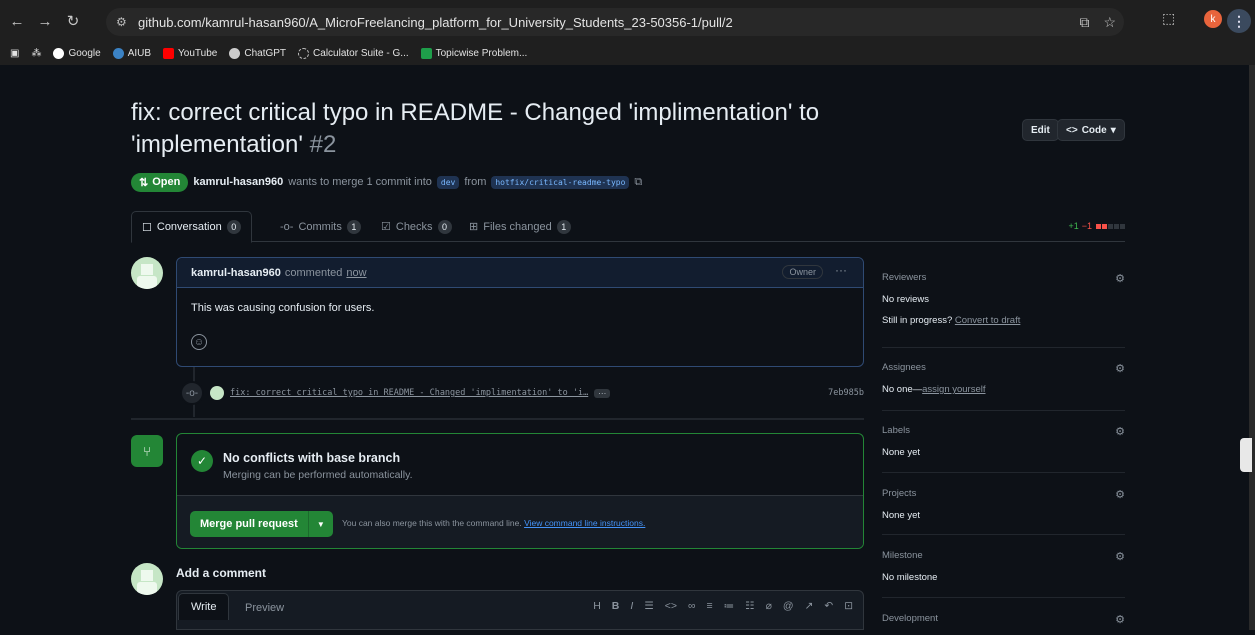 The height and width of the screenshot is (635, 1255). I want to click on convert-to-draft-link: Convert to draft, so click(987, 320).